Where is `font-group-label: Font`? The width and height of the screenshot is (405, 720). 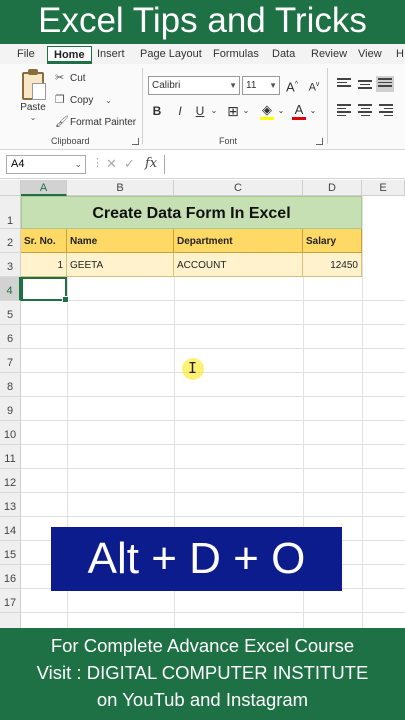
font-group-label: Font is located at coordinates (228, 141).